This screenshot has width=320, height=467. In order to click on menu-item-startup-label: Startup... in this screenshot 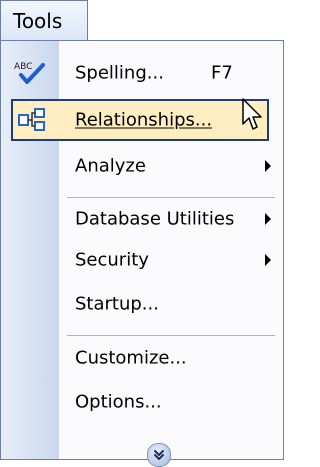, I will do `click(117, 304)`.